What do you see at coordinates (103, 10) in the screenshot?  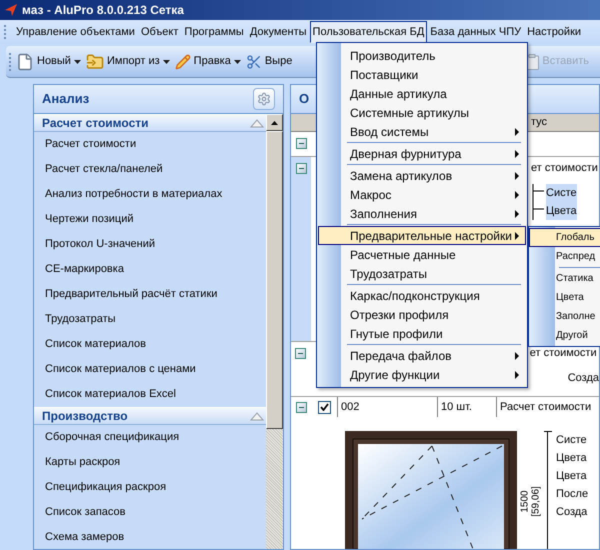 I see `window-title: маз - AluPro 8.0.0.213 Сетка` at bounding box center [103, 10].